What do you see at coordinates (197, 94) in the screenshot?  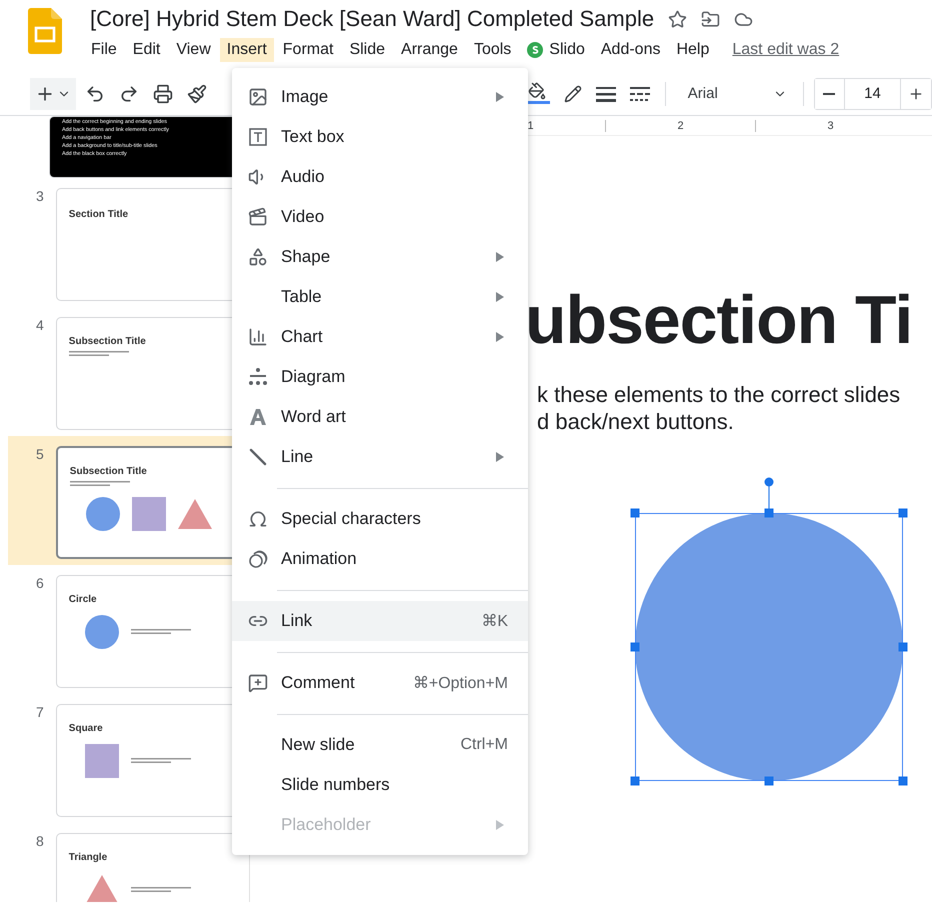 I see `paint-roller-icon` at bounding box center [197, 94].